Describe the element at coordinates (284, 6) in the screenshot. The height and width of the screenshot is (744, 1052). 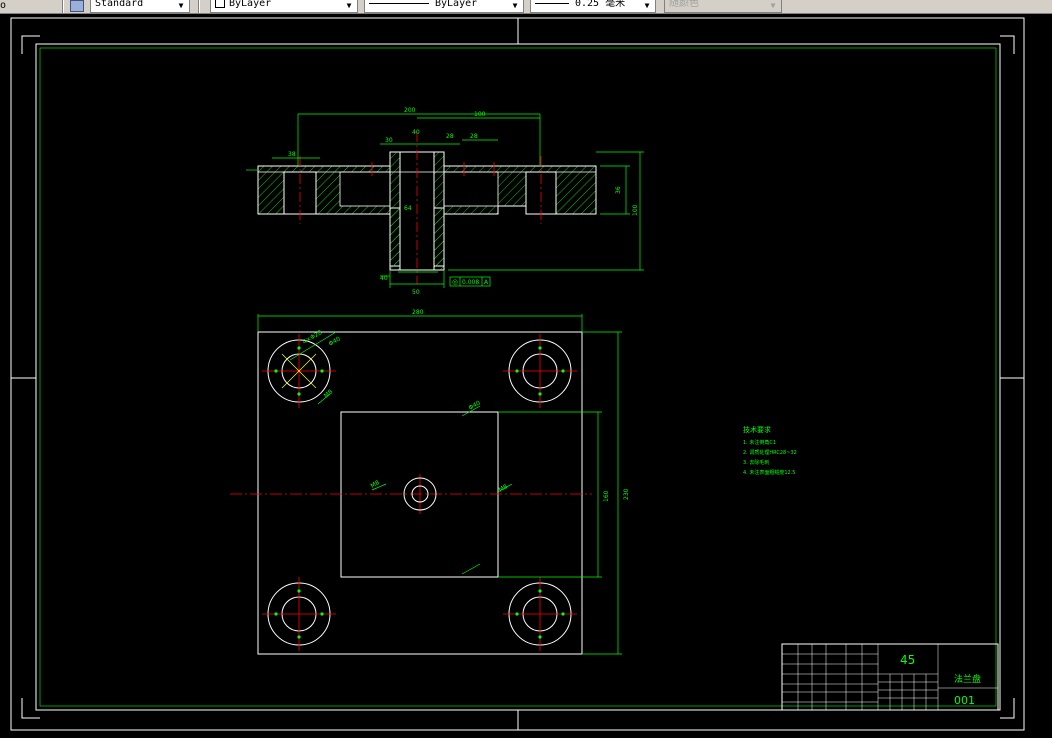
I see `color-combo: ByLayer ▼` at that location.